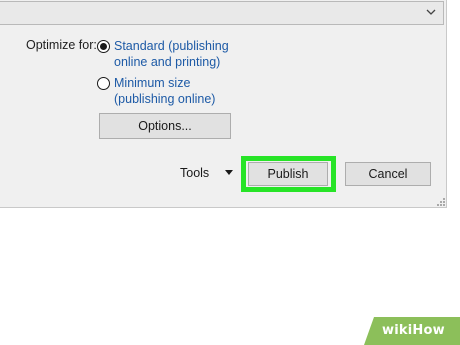 The height and width of the screenshot is (345, 460). What do you see at coordinates (397, 330) in the screenshot?
I see `watermark-wiki: wiki` at bounding box center [397, 330].